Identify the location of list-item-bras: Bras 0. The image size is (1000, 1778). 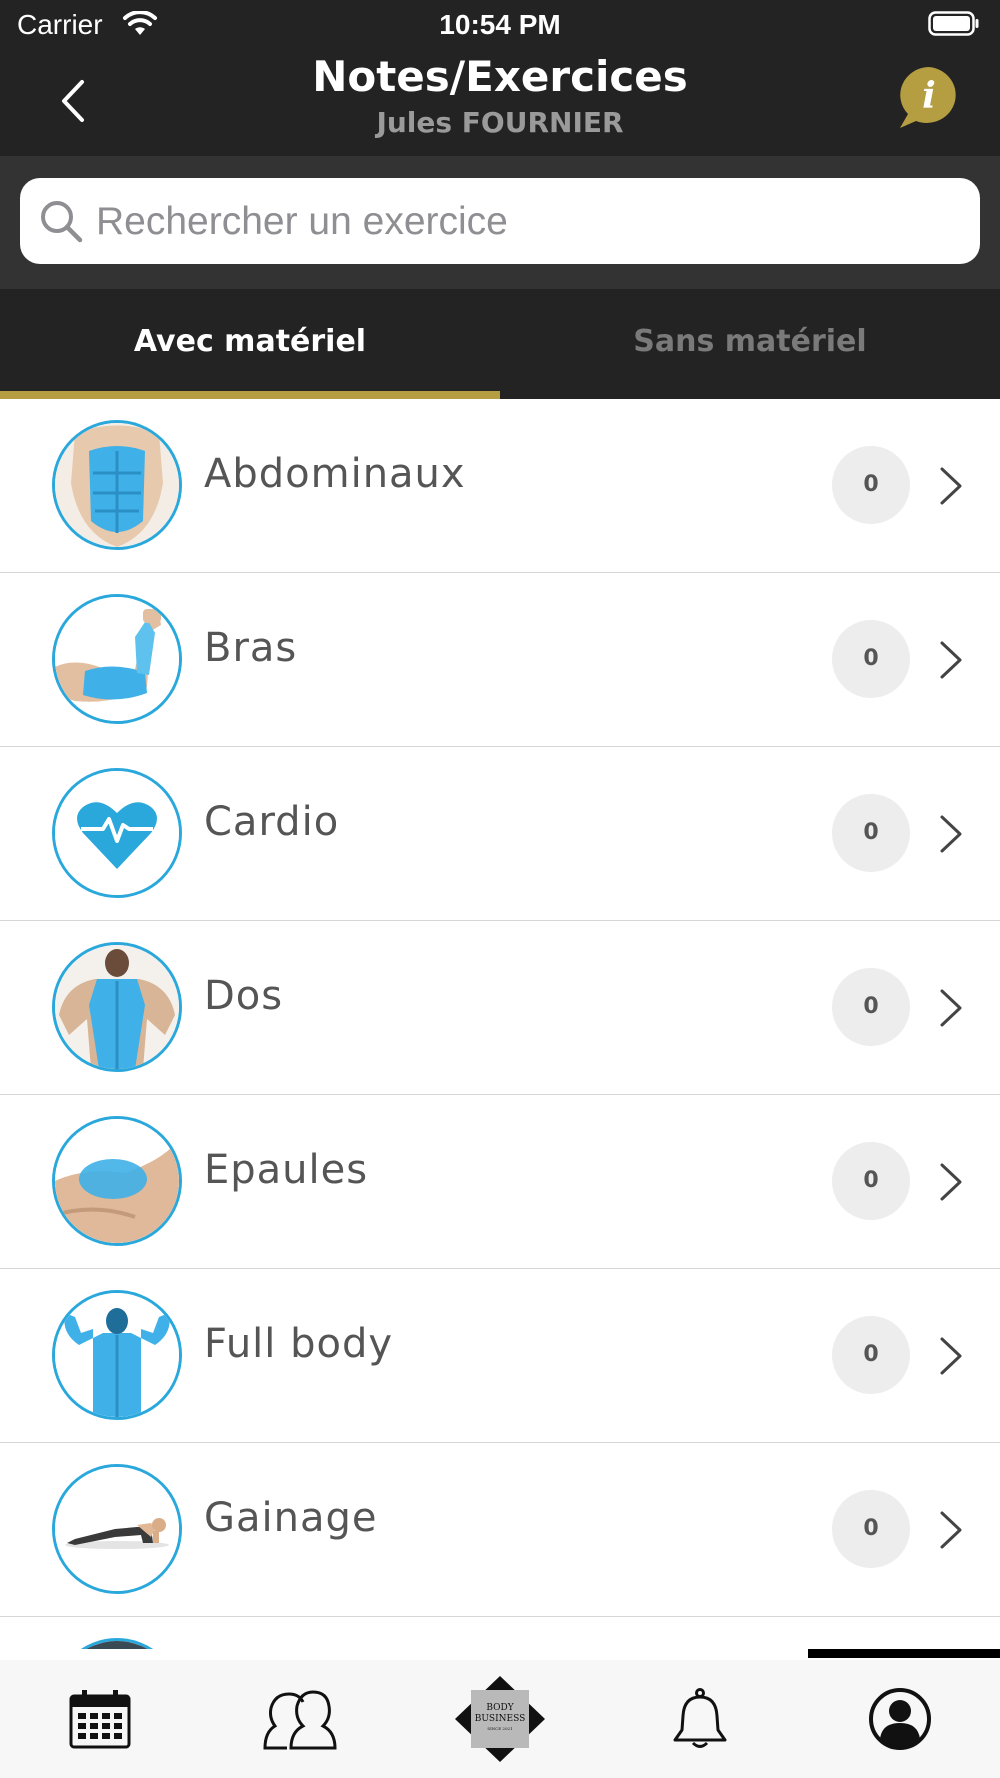
(500, 660).